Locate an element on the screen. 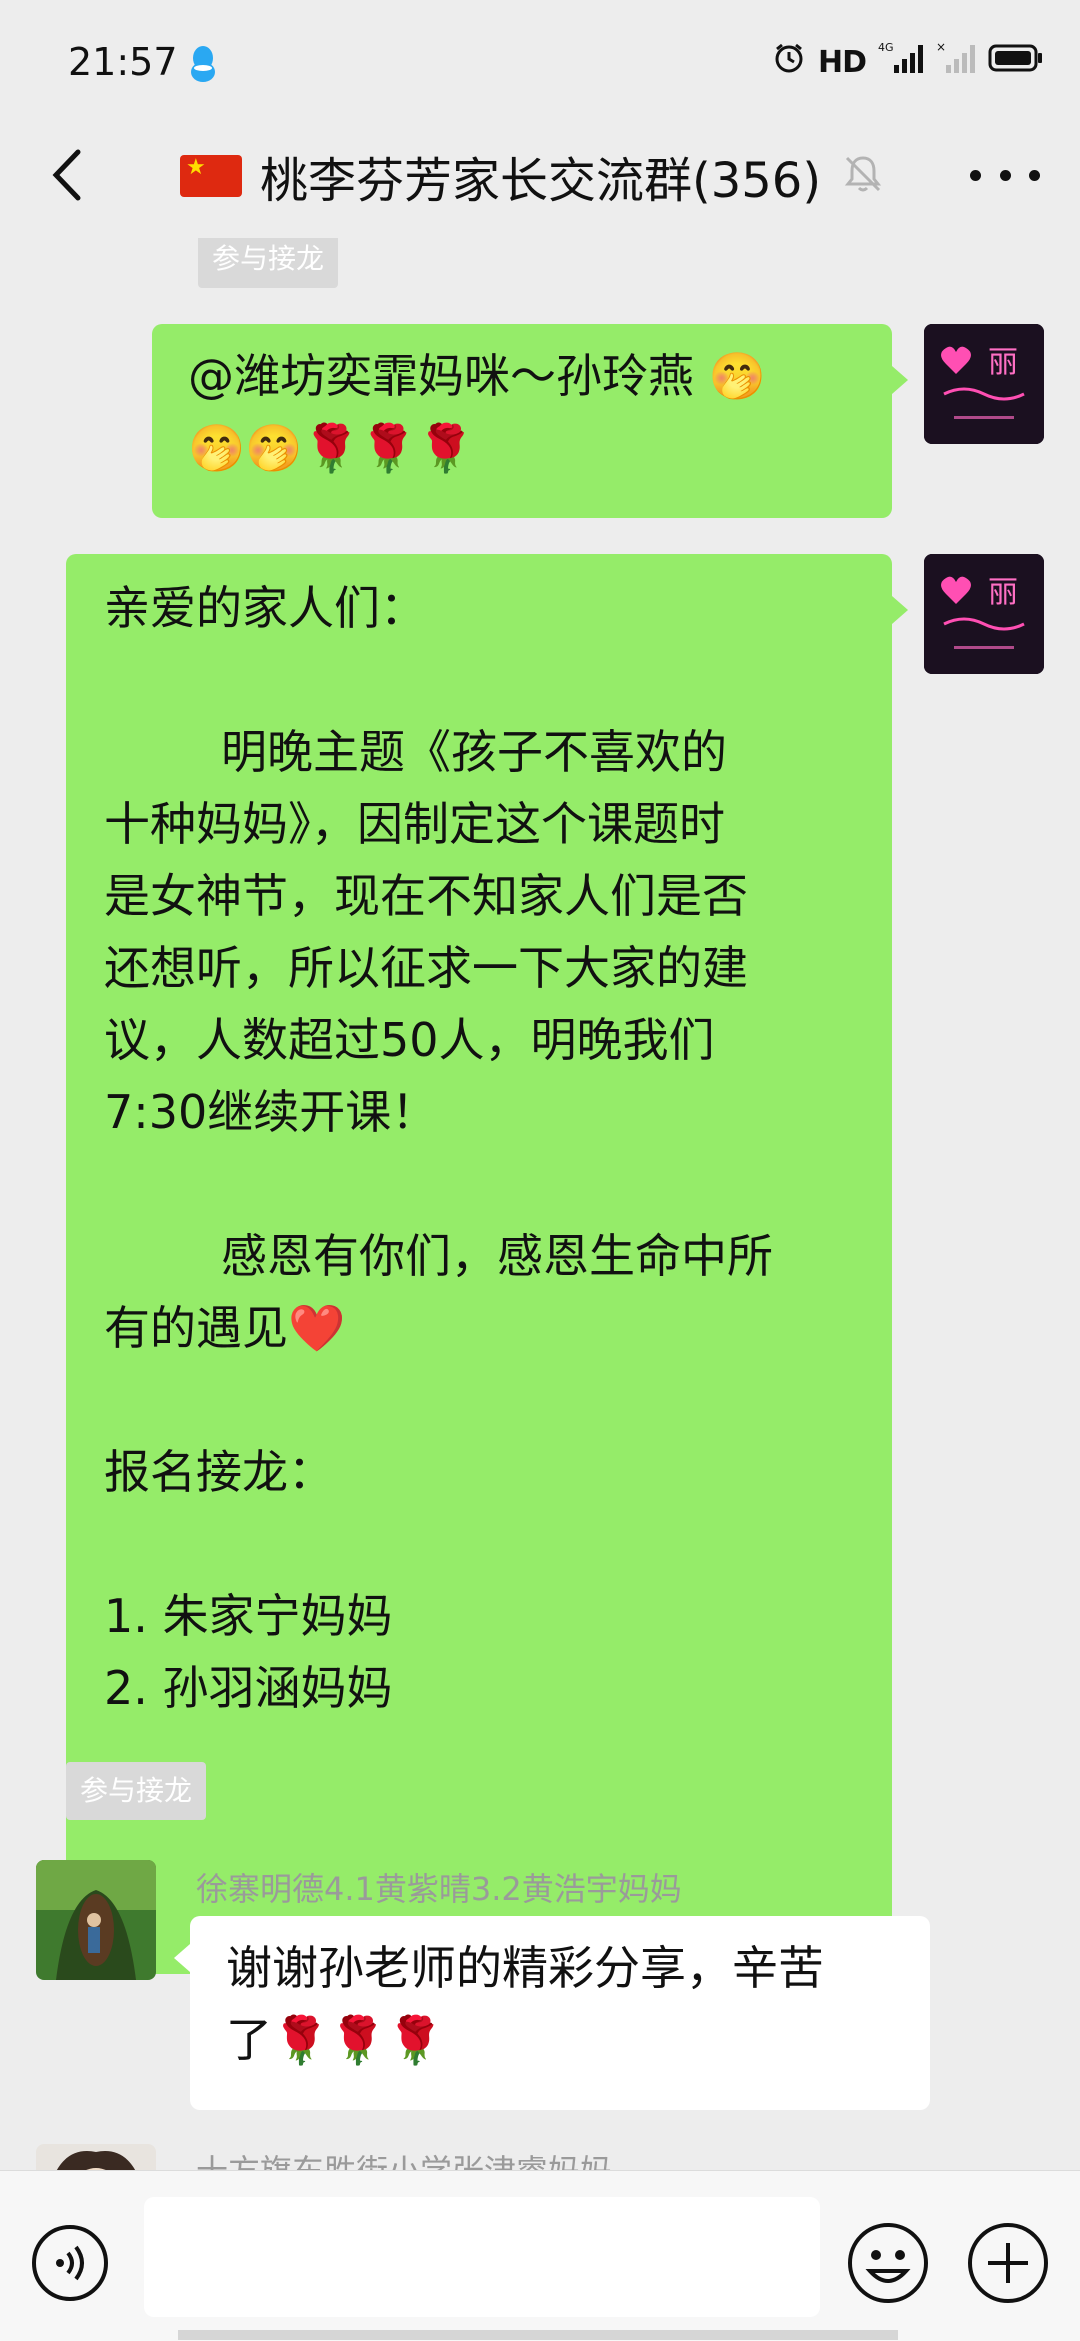 The height and width of the screenshot is (2341, 1080). back-button is located at coordinates (71, 175).